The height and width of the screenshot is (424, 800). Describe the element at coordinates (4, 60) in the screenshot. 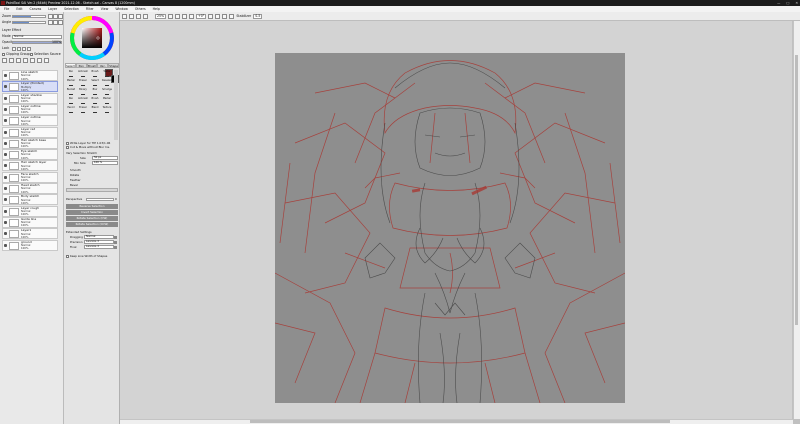

I see `new-layer-button` at that location.